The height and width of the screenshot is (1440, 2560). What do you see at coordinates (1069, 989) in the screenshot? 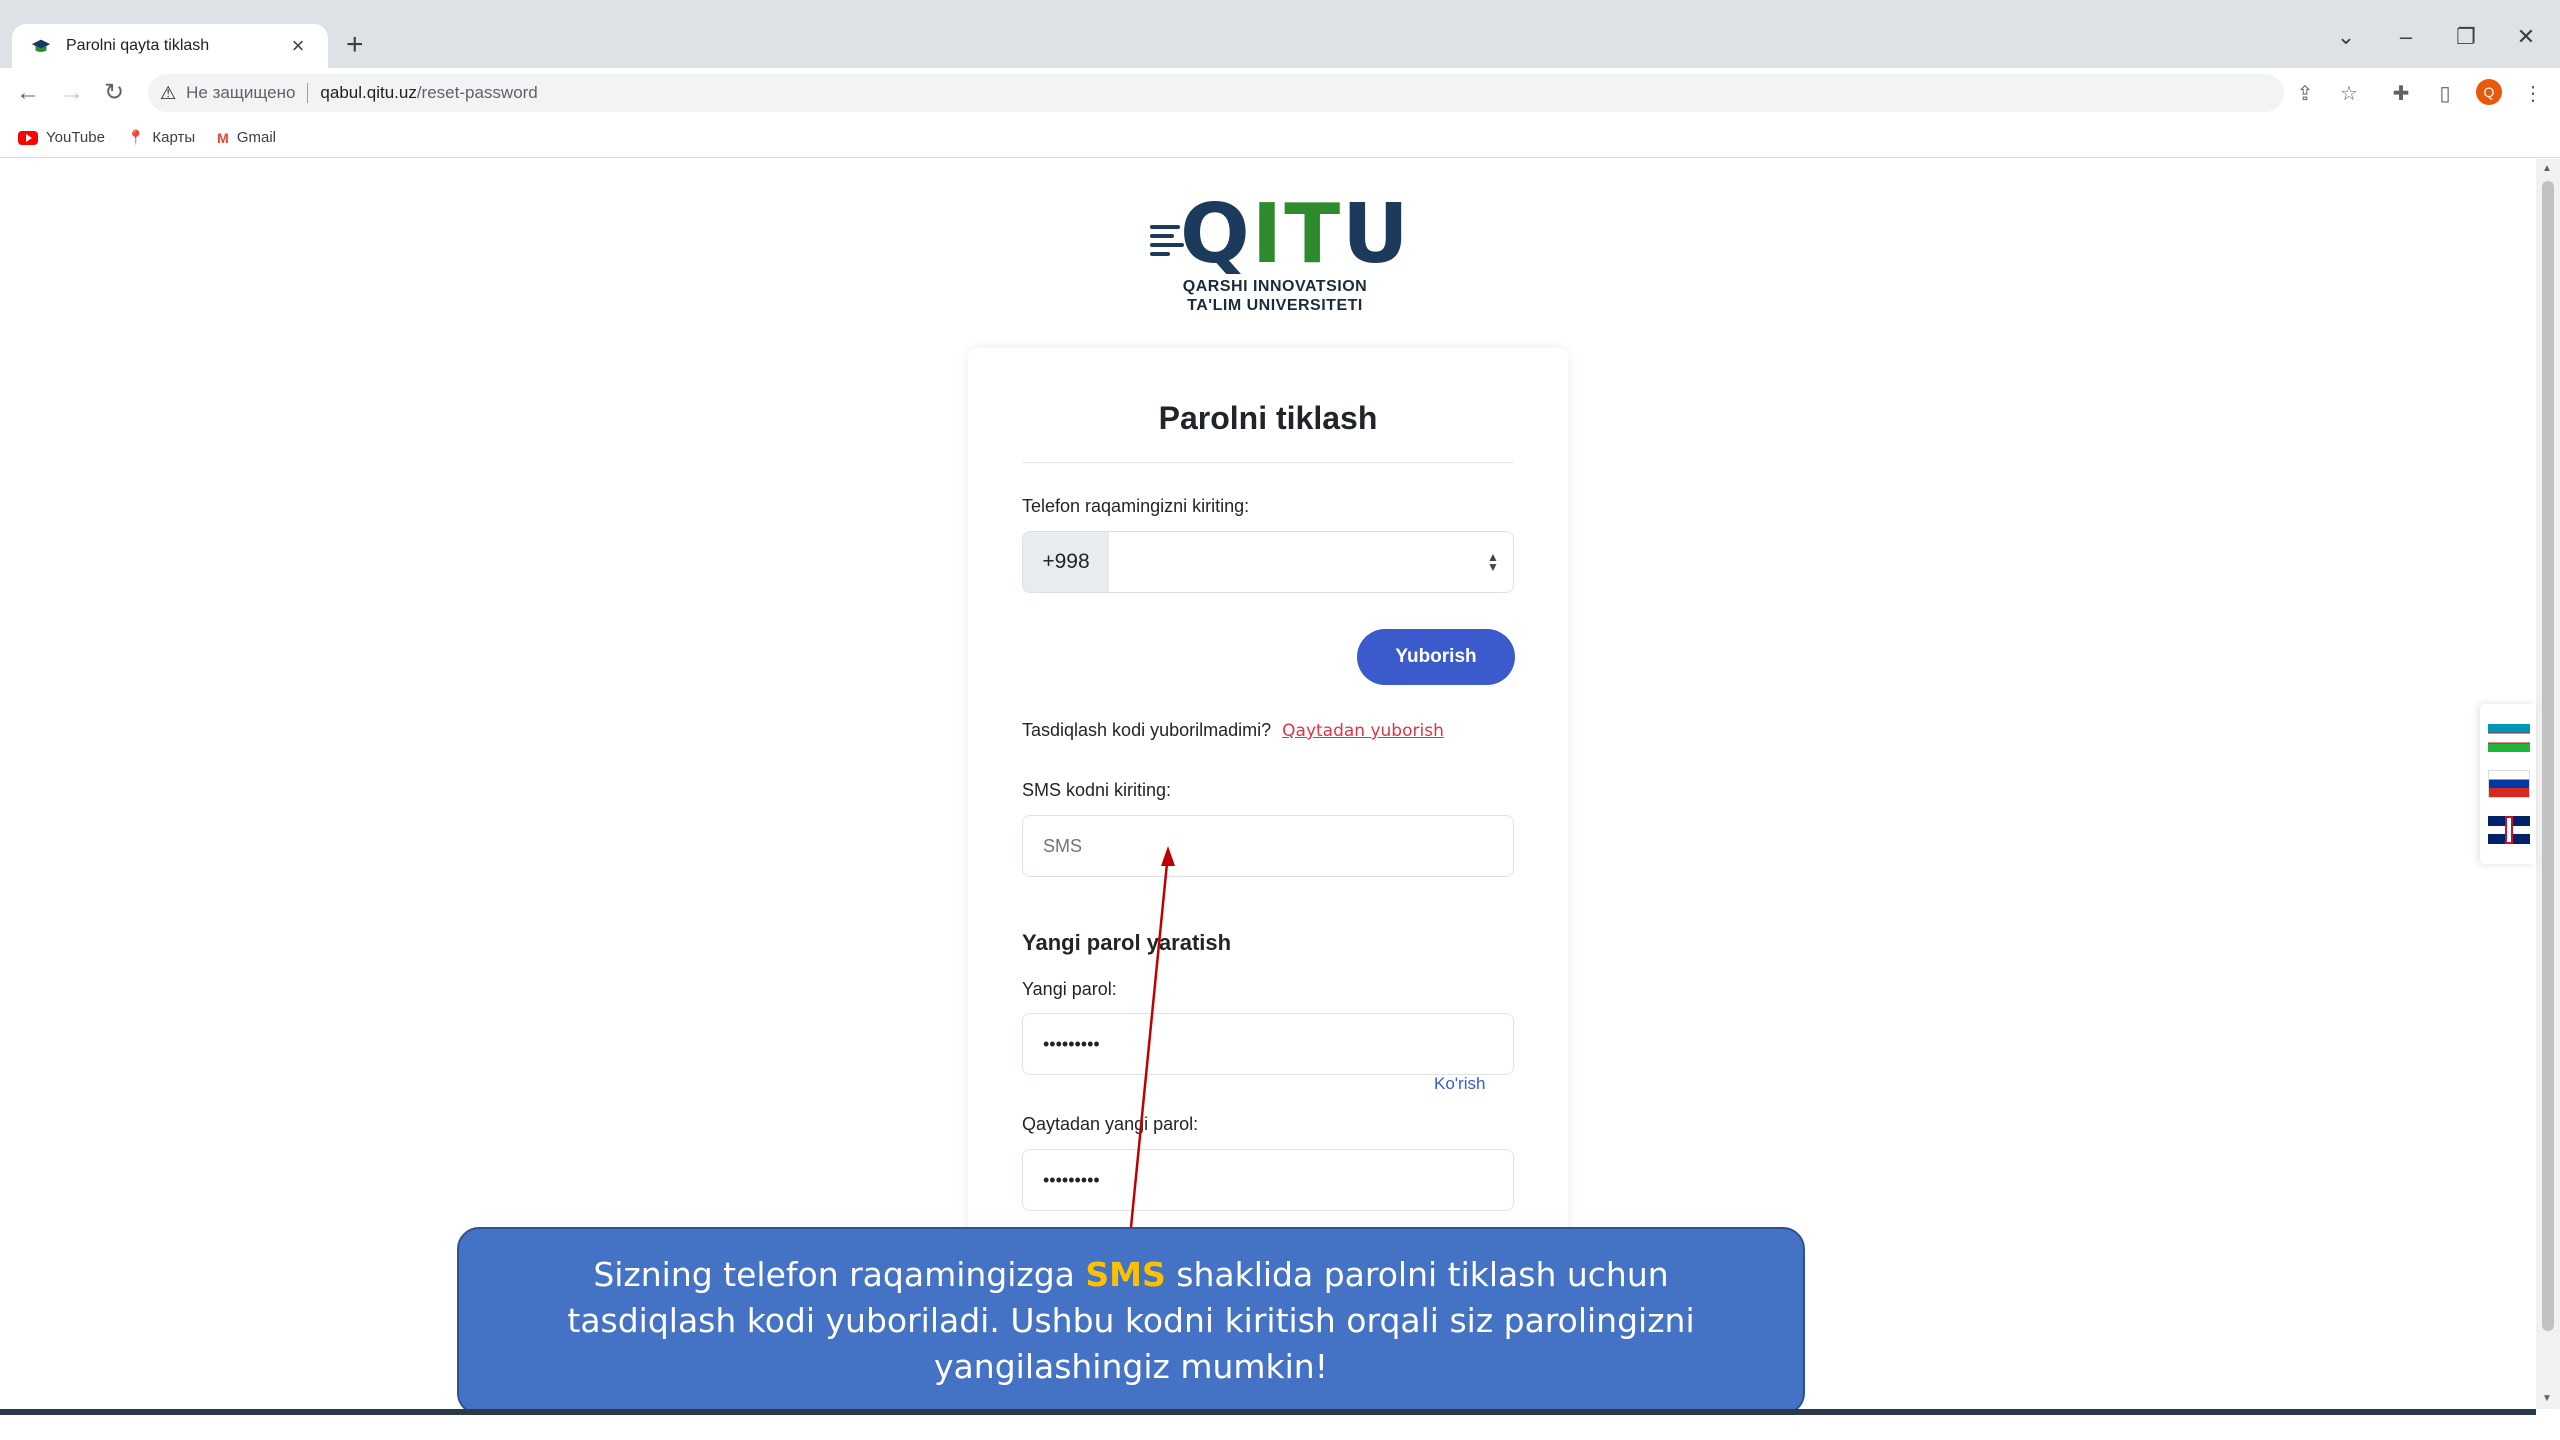
I see `new-password-label: Yangi parol:` at bounding box center [1069, 989].